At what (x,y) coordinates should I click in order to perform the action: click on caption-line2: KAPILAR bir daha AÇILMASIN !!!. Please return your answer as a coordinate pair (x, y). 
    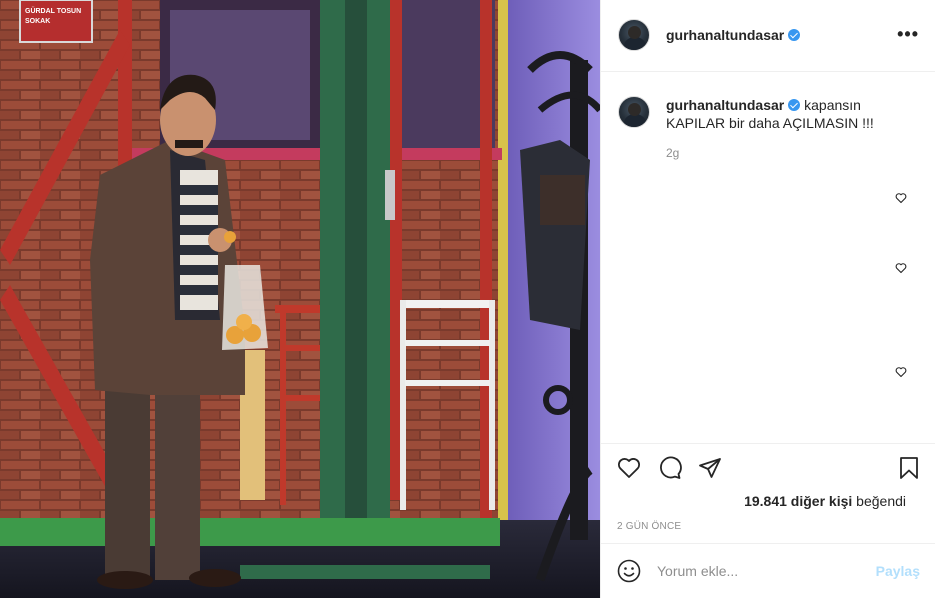
    Looking at the image, I should click on (770, 123).